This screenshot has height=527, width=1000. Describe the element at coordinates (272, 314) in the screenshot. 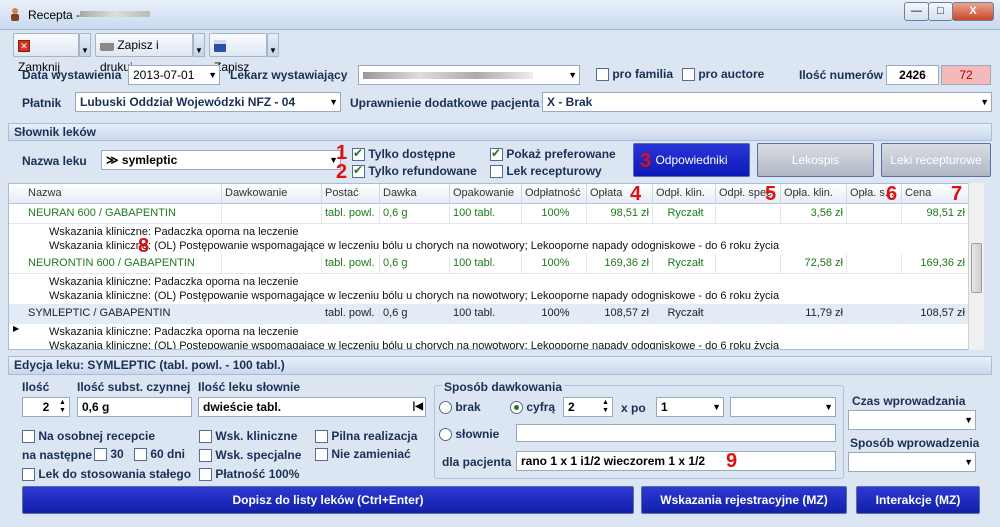

I see `cell-dosing` at that location.